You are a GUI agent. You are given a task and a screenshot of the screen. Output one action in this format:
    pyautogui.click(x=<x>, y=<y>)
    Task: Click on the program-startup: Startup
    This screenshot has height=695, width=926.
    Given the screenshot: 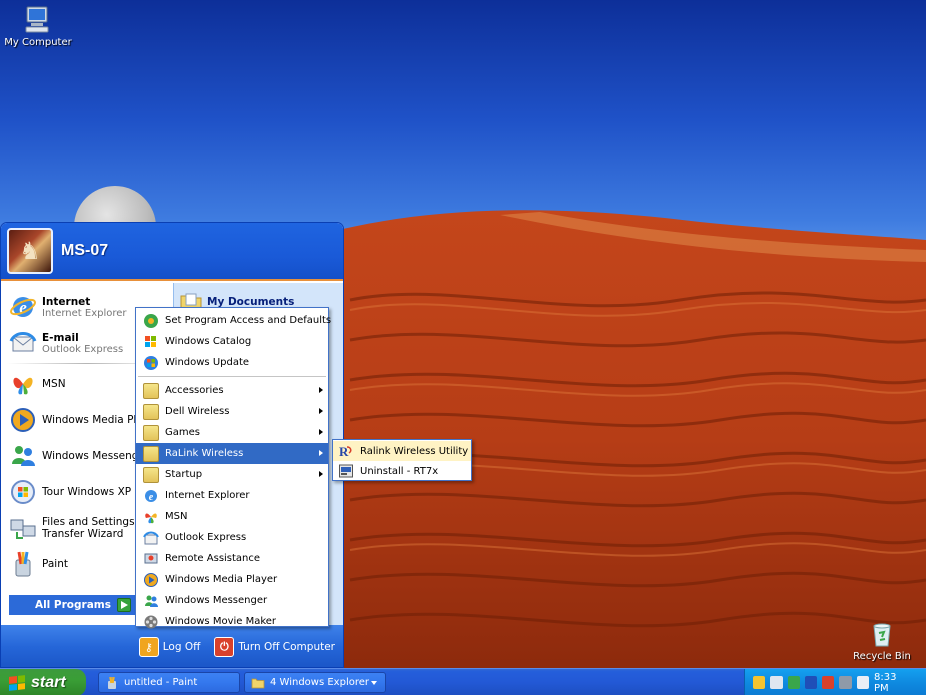 What is the action you would take?
    pyautogui.click(x=232, y=474)
    